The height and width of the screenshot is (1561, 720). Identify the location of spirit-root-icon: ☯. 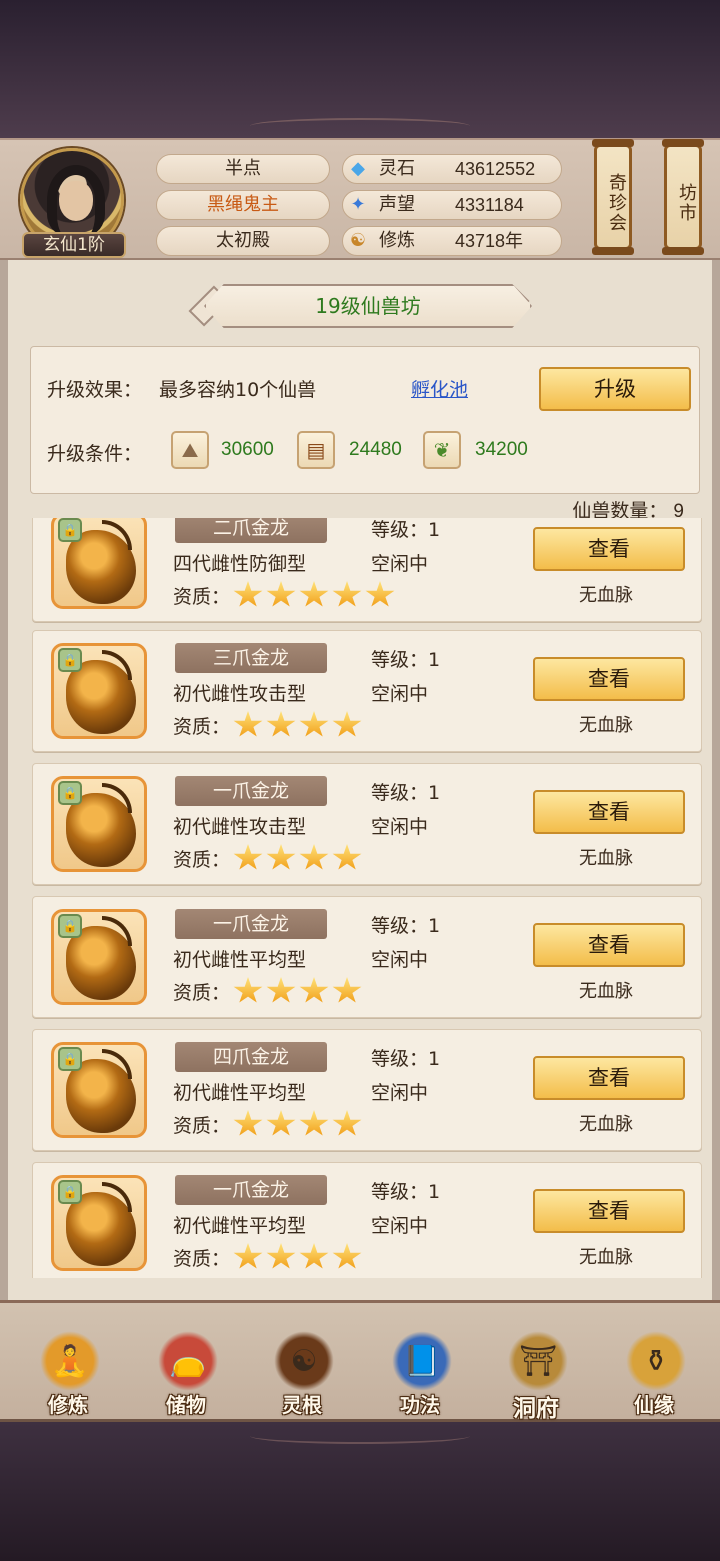
(304, 1361).